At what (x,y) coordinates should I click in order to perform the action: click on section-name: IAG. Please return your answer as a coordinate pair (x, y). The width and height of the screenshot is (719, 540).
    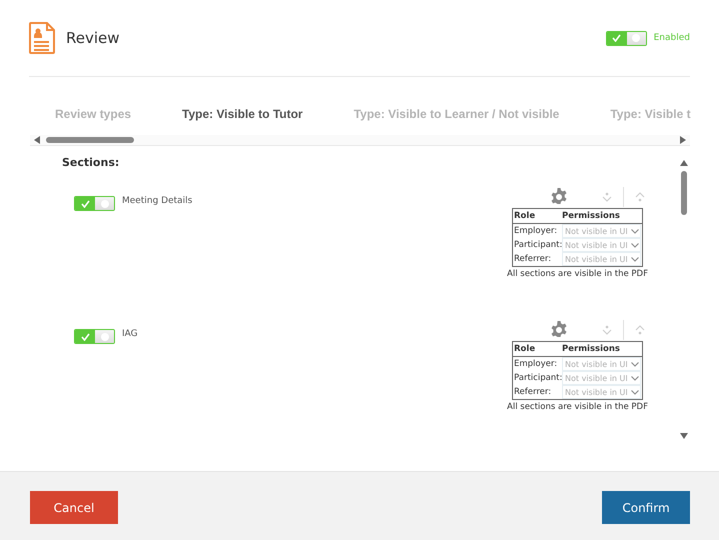
    Looking at the image, I should click on (130, 334).